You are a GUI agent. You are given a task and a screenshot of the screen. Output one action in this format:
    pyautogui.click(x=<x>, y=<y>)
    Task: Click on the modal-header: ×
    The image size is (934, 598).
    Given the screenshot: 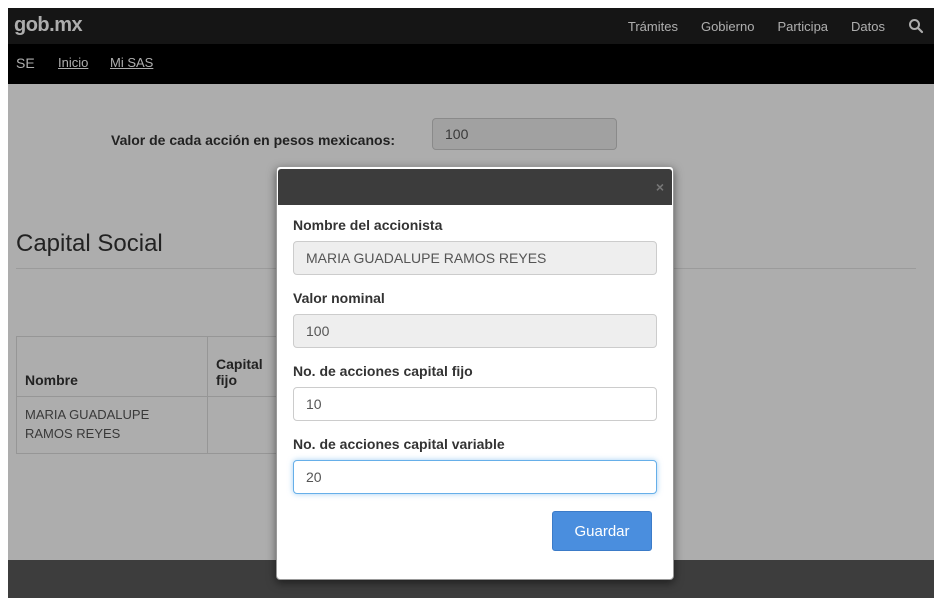 What is the action you would take?
    pyautogui.click(x=475, y=187)
    